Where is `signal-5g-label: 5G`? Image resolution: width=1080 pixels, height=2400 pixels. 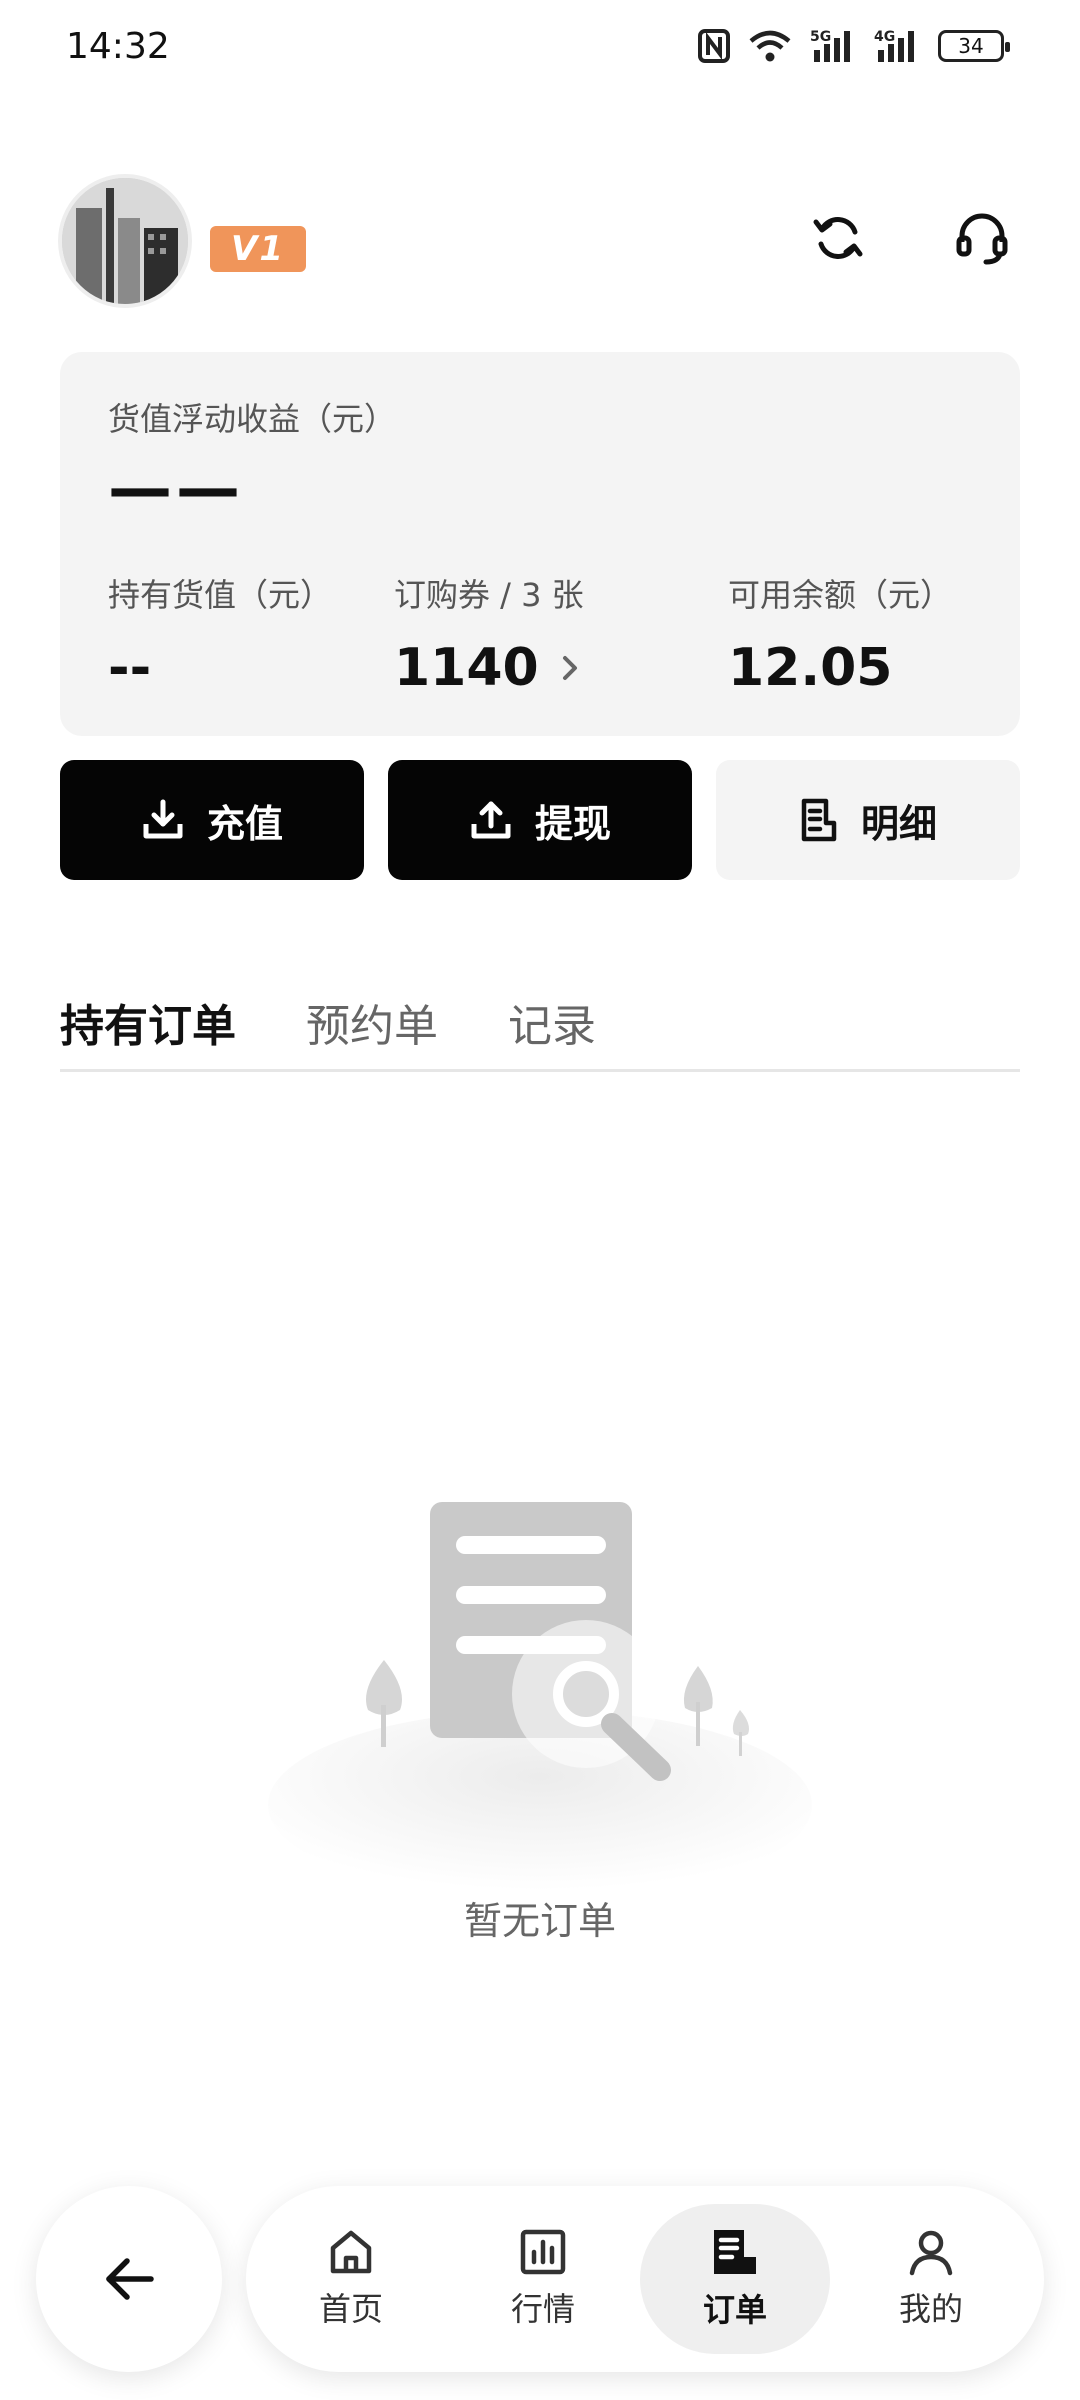 signal-5g-label: 5G is located at coordinates (820, 37).